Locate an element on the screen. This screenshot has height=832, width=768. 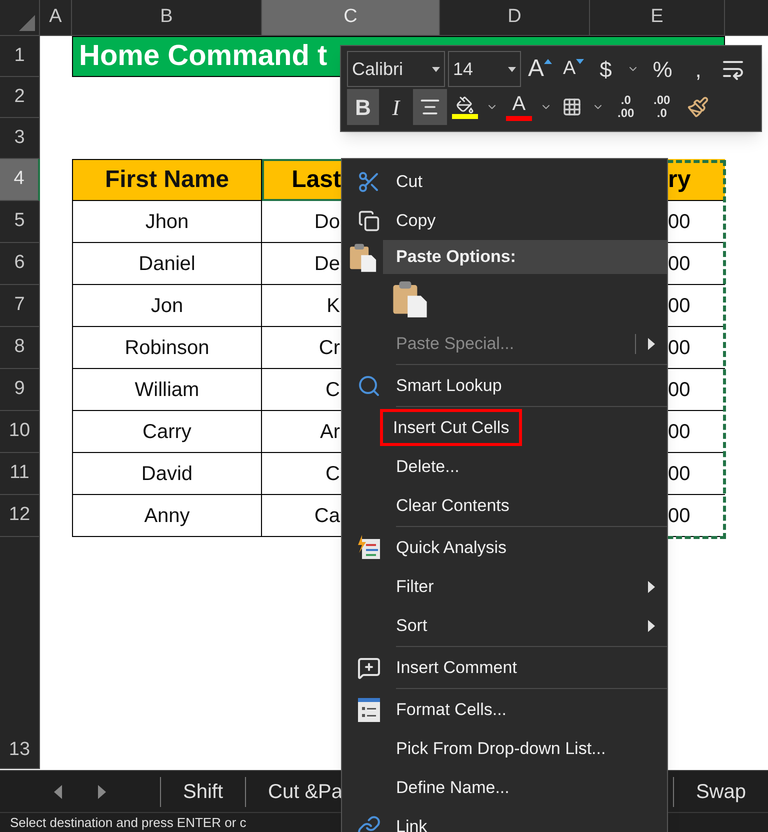
menu-item: Insert Comment is located at coordinates (504, 667).